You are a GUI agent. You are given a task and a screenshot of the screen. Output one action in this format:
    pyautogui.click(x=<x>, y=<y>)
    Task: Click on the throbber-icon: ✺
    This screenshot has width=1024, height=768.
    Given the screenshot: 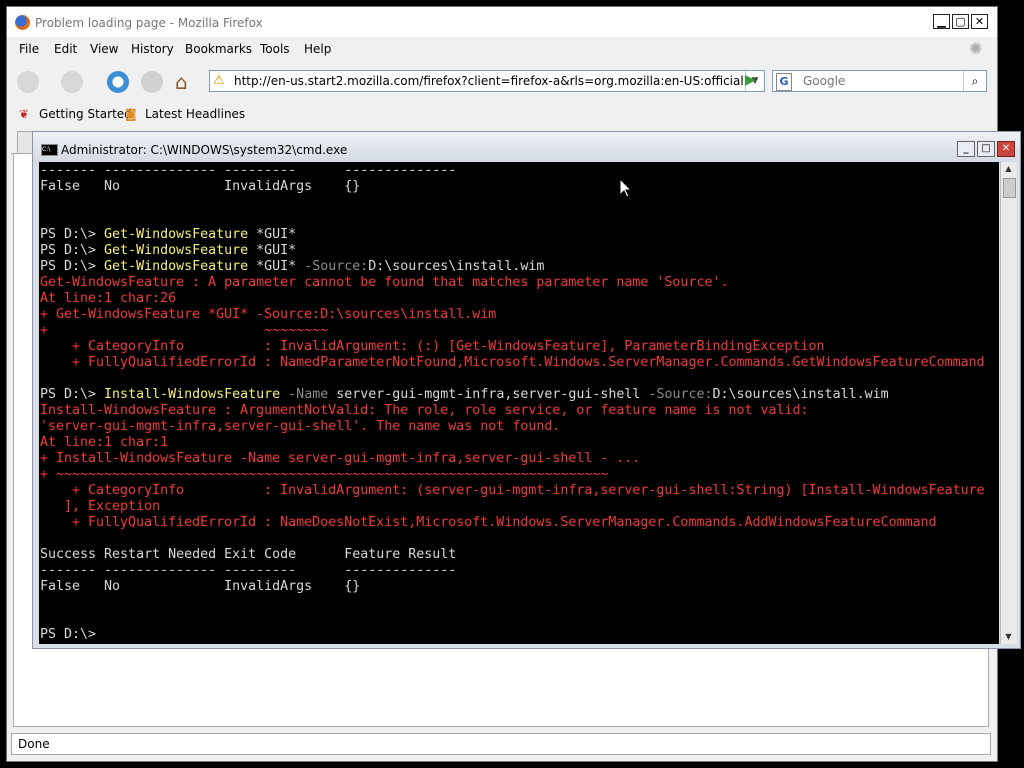 What is the action you would take?
    pyautogui.click(x=976, y=48)
    